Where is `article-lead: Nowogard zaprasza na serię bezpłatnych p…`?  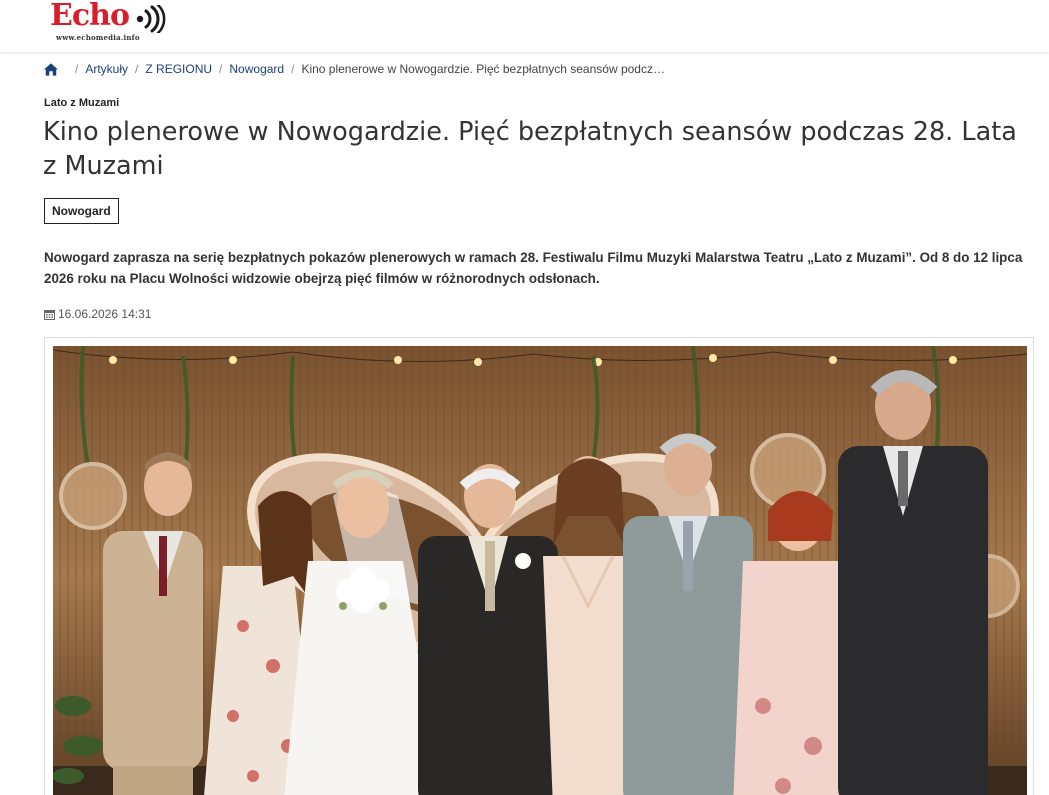
article-lead: Nowogard zaprasza na serię bezpłatnych p… is located at coordinates (533, 268).